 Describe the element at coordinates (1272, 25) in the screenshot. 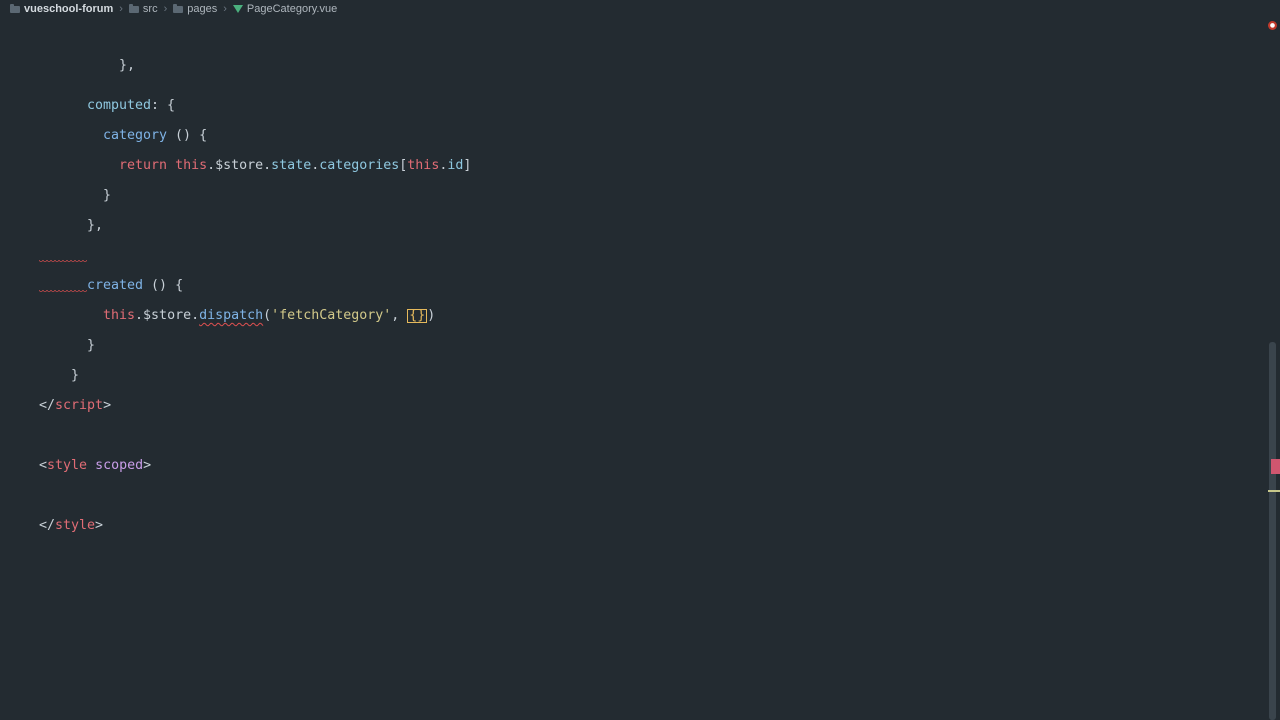

I see `error-indicator-icon: ●` at that location.